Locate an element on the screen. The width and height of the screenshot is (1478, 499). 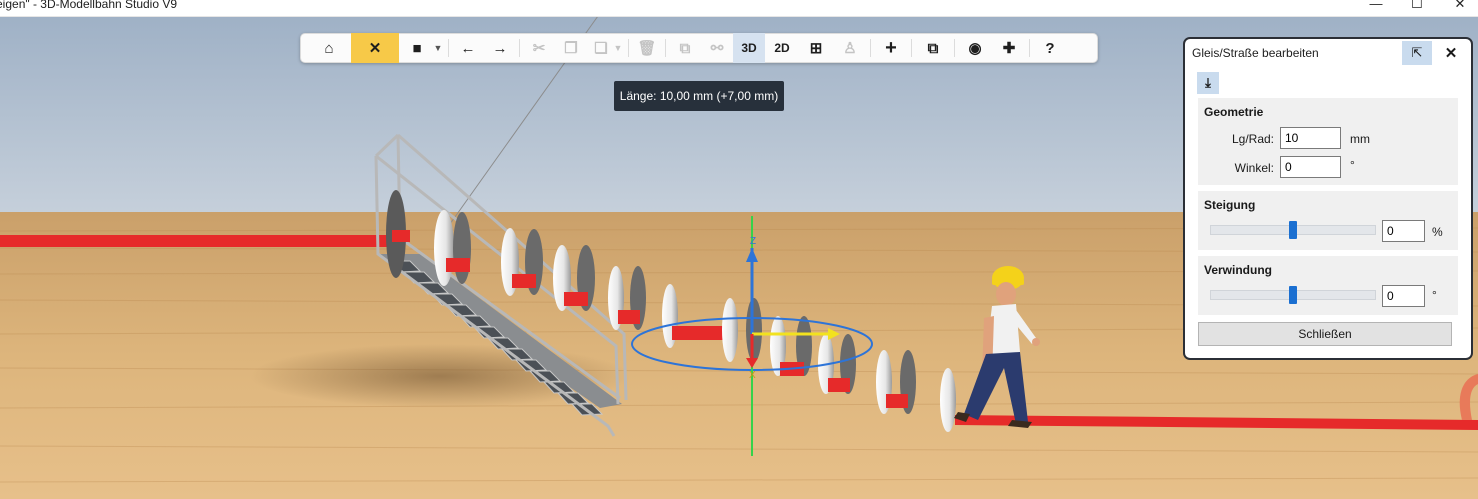
plus-icon: + is located at coordinates (891, 47).